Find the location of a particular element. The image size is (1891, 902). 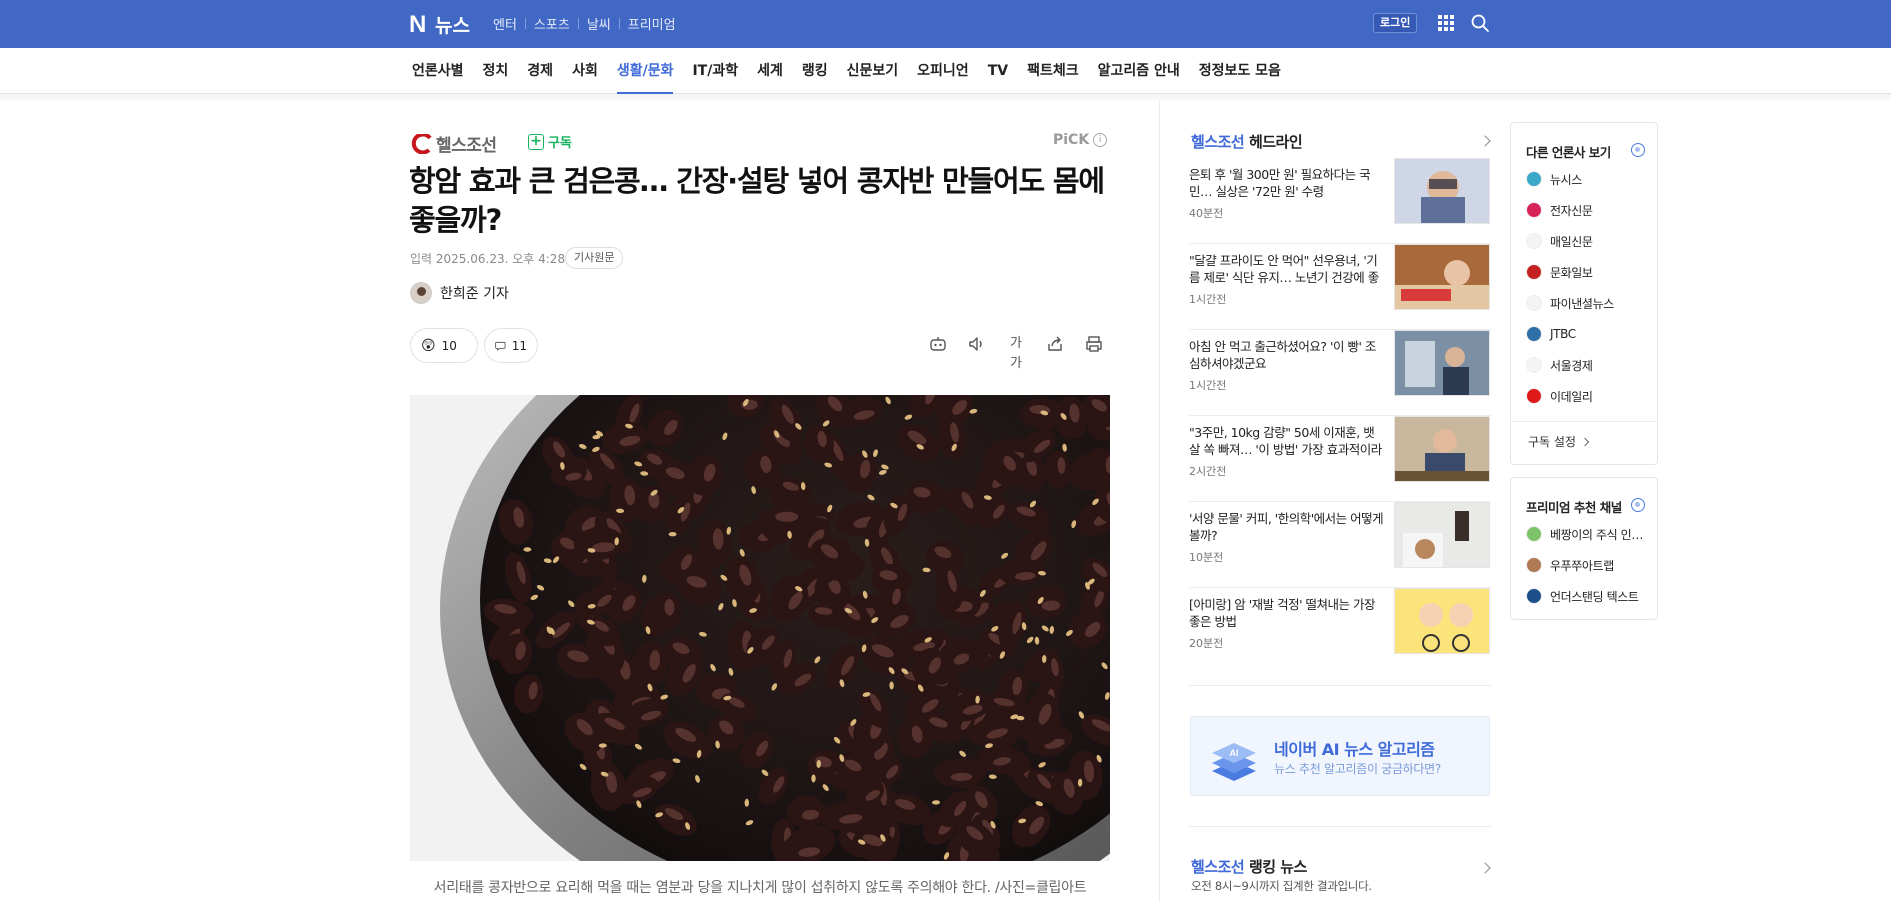

ranking-section-title: 헬스조선 랭킹 뉴스 is located at coordinates (1249, 866).